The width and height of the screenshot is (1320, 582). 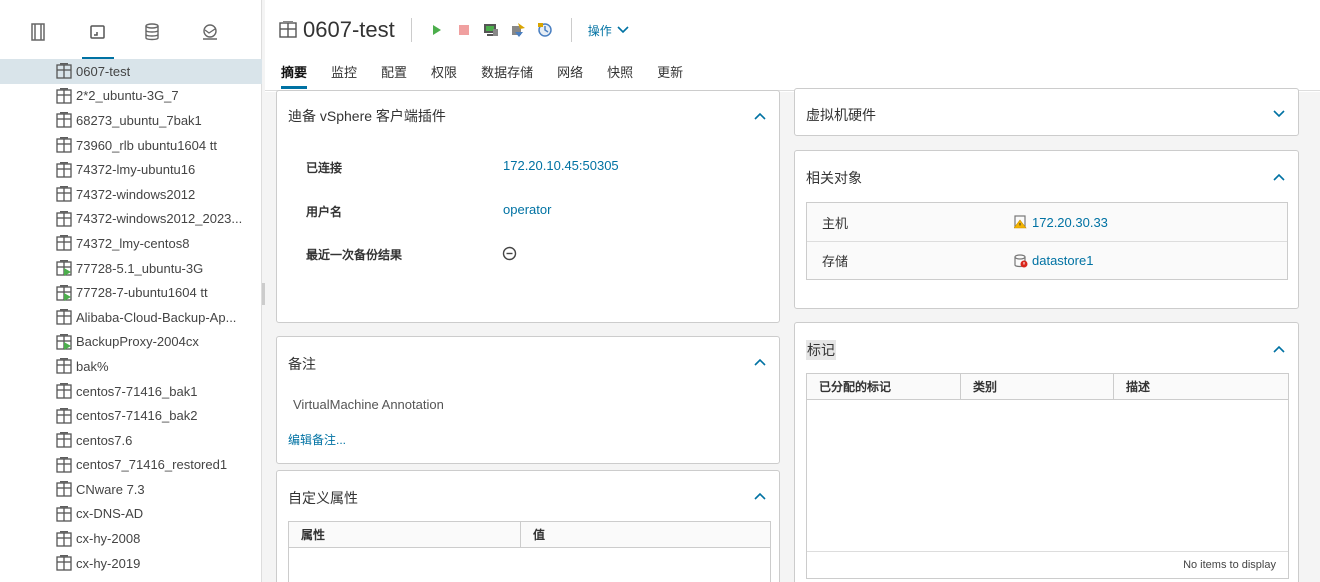 I want to click on related-row-host: 主机 172.20.30.33, so click(x=1047, y=222).